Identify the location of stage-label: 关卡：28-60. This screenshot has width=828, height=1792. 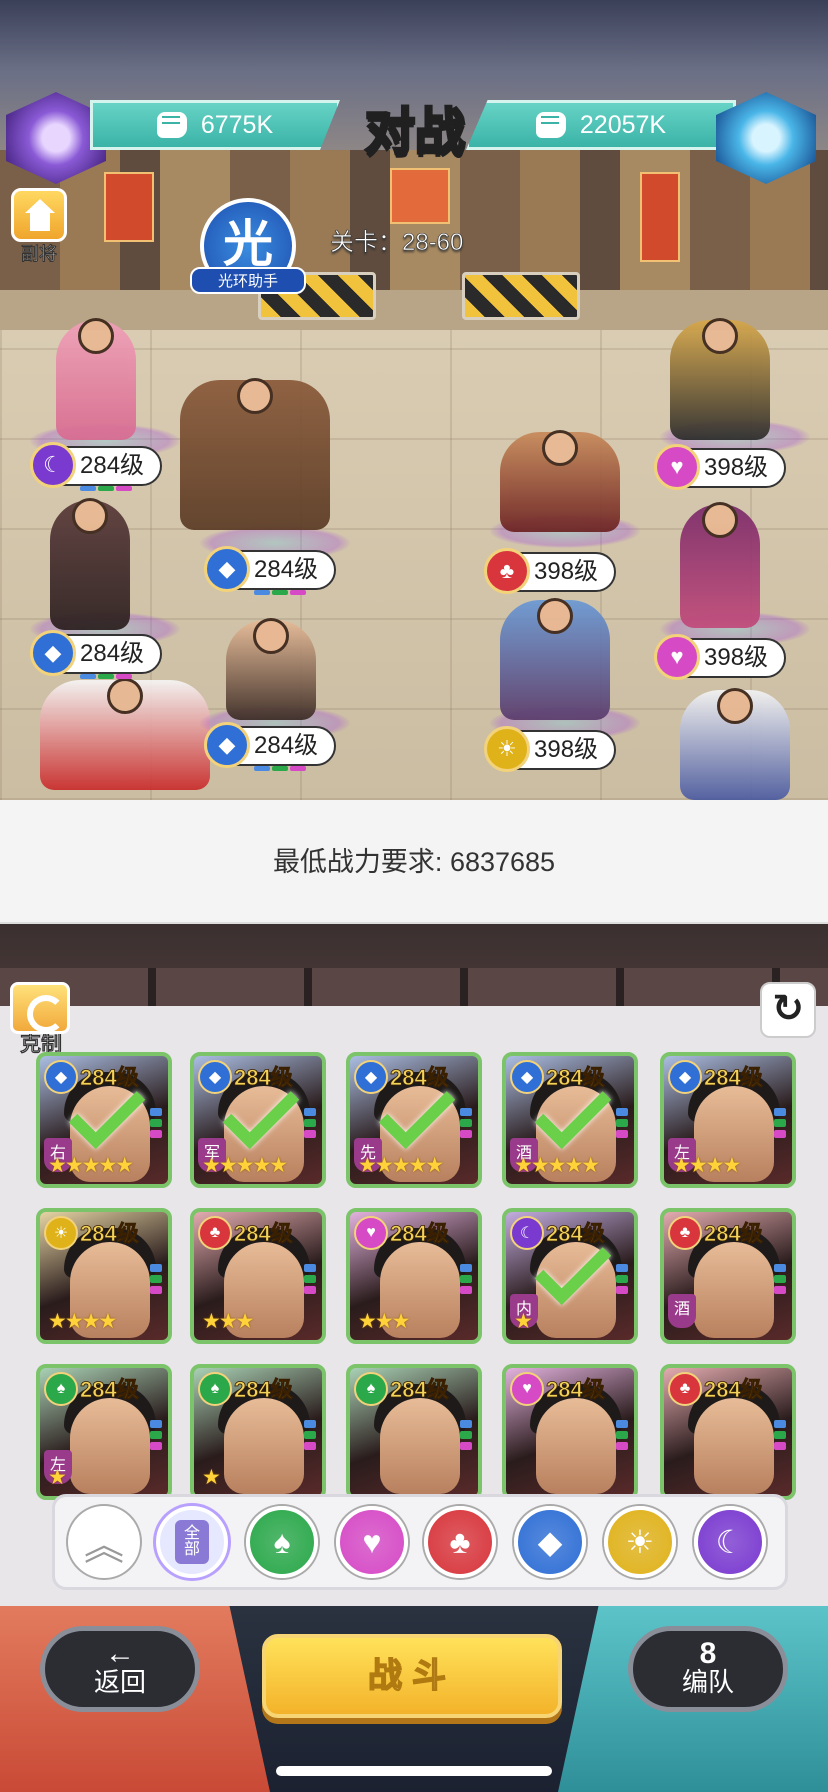
(397, 243).